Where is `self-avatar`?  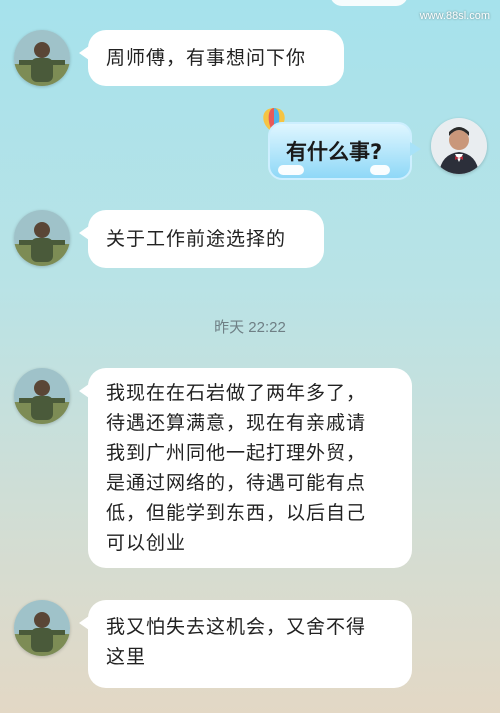
self-avatar is located at coordinates (459, 146).